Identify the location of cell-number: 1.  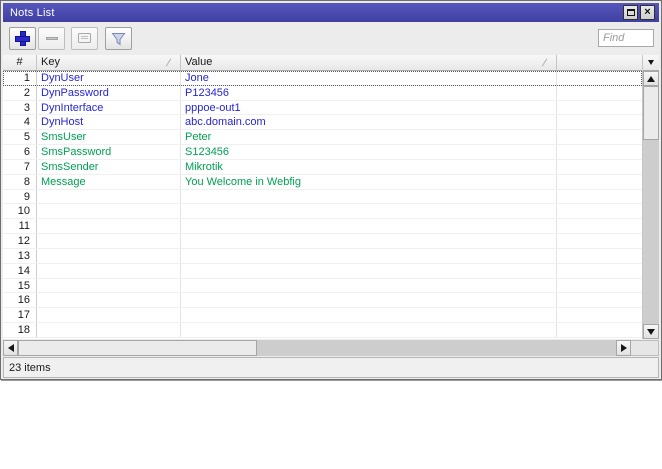
(20, 78).